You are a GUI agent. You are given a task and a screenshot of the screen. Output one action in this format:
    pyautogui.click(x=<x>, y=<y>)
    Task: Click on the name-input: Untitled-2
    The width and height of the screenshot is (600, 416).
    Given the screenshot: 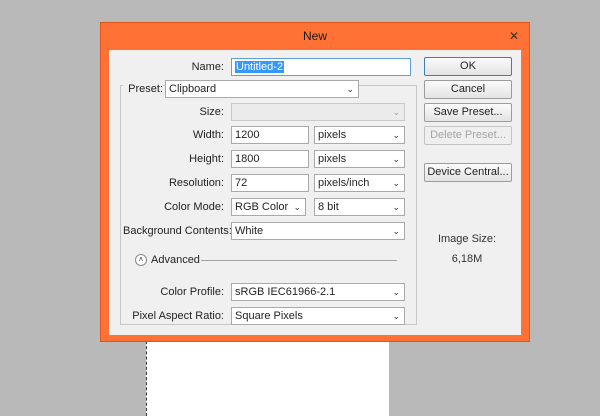 What is the action you would take?
    pyautogui.click(x=321, y=67)
    